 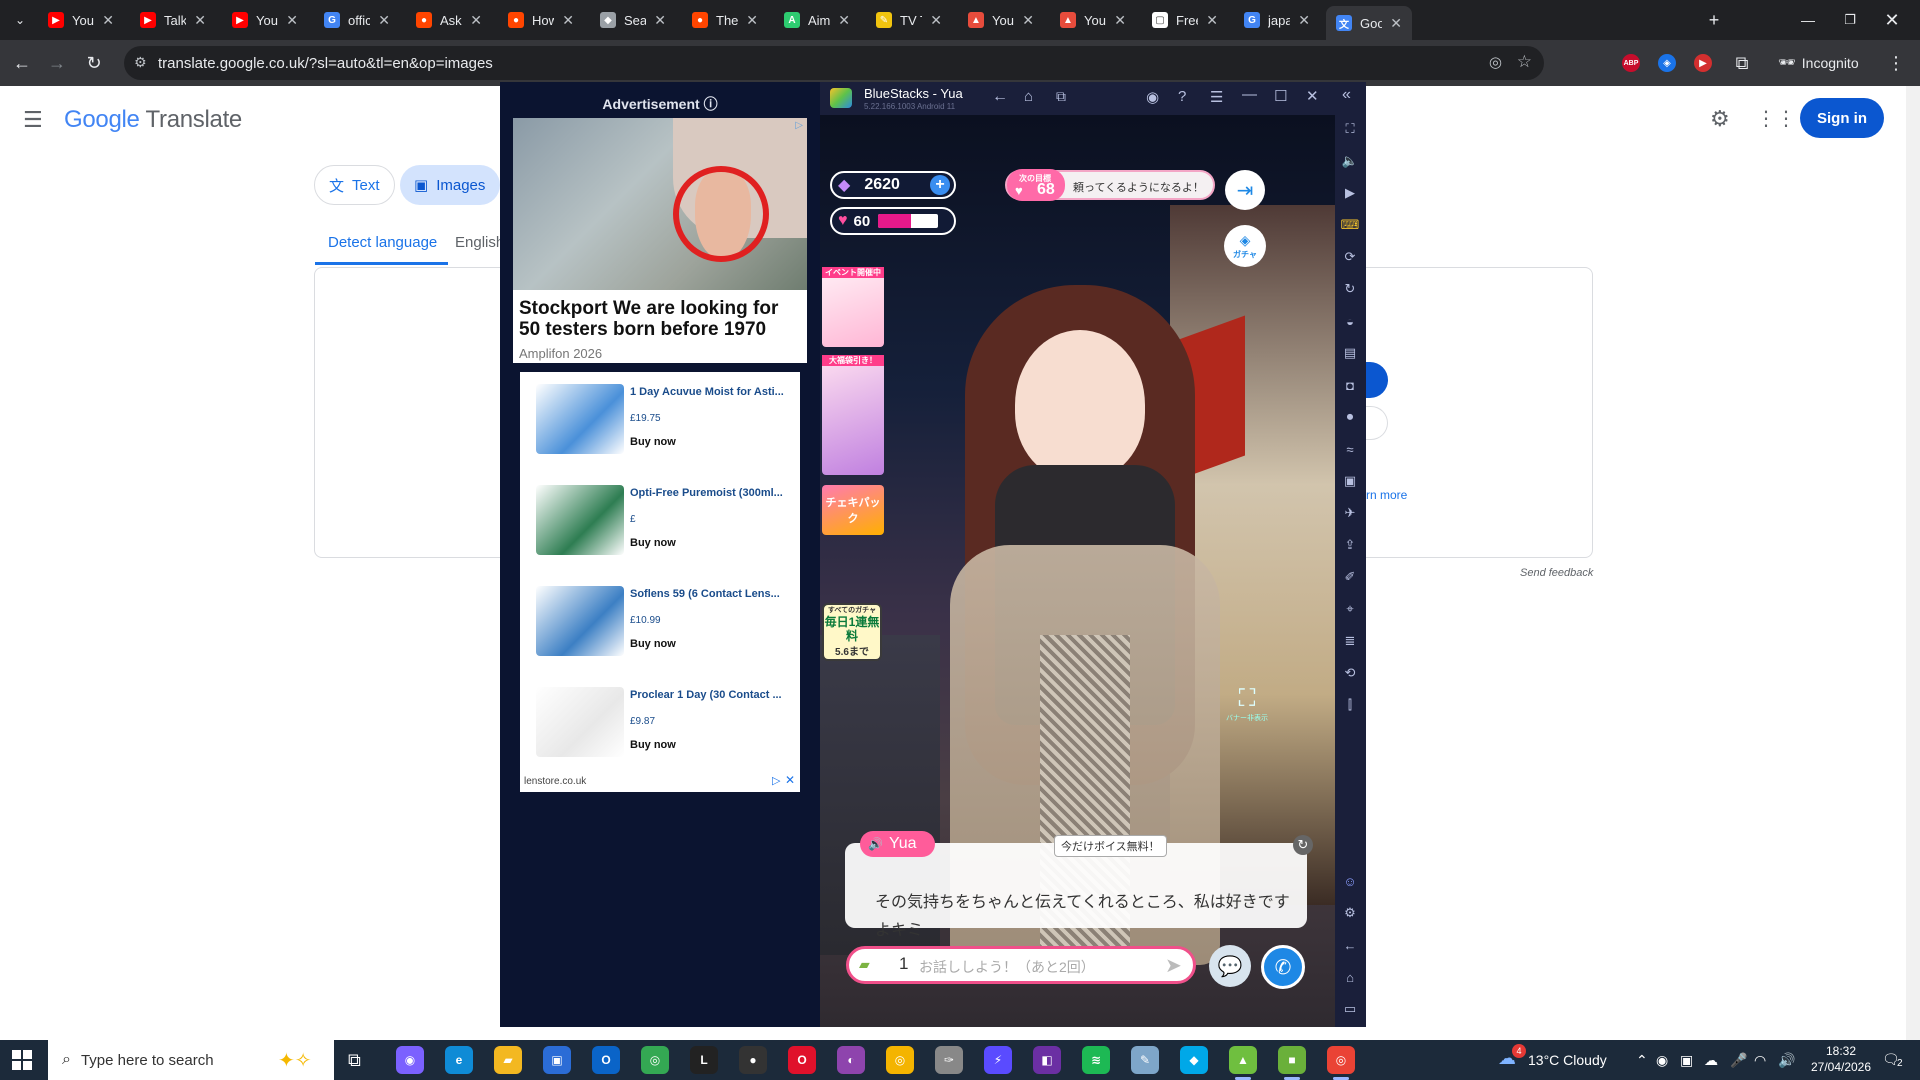 I want to click on android-back-icon: ←, so click(x=1350, y=945).